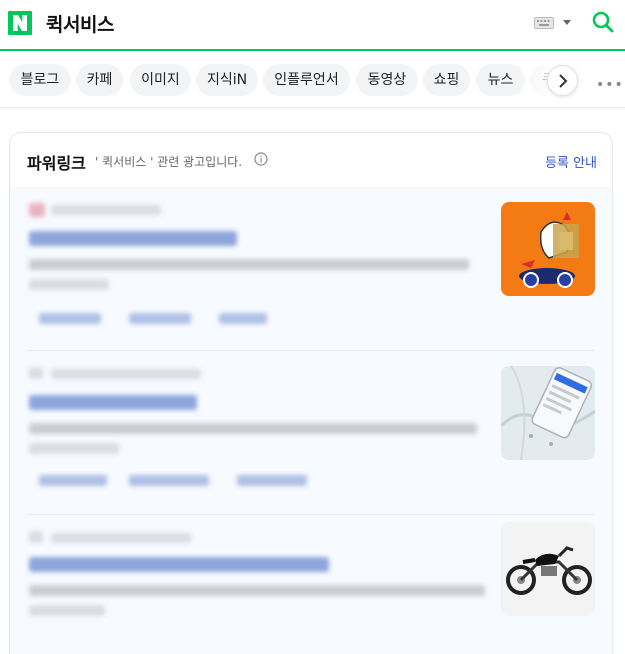 The image size is (625, 654). What do you see at coordinates (306, 80) in the screenshot?
I see `tab-influencer: 인플루언서` at bounding box center [306, 80].